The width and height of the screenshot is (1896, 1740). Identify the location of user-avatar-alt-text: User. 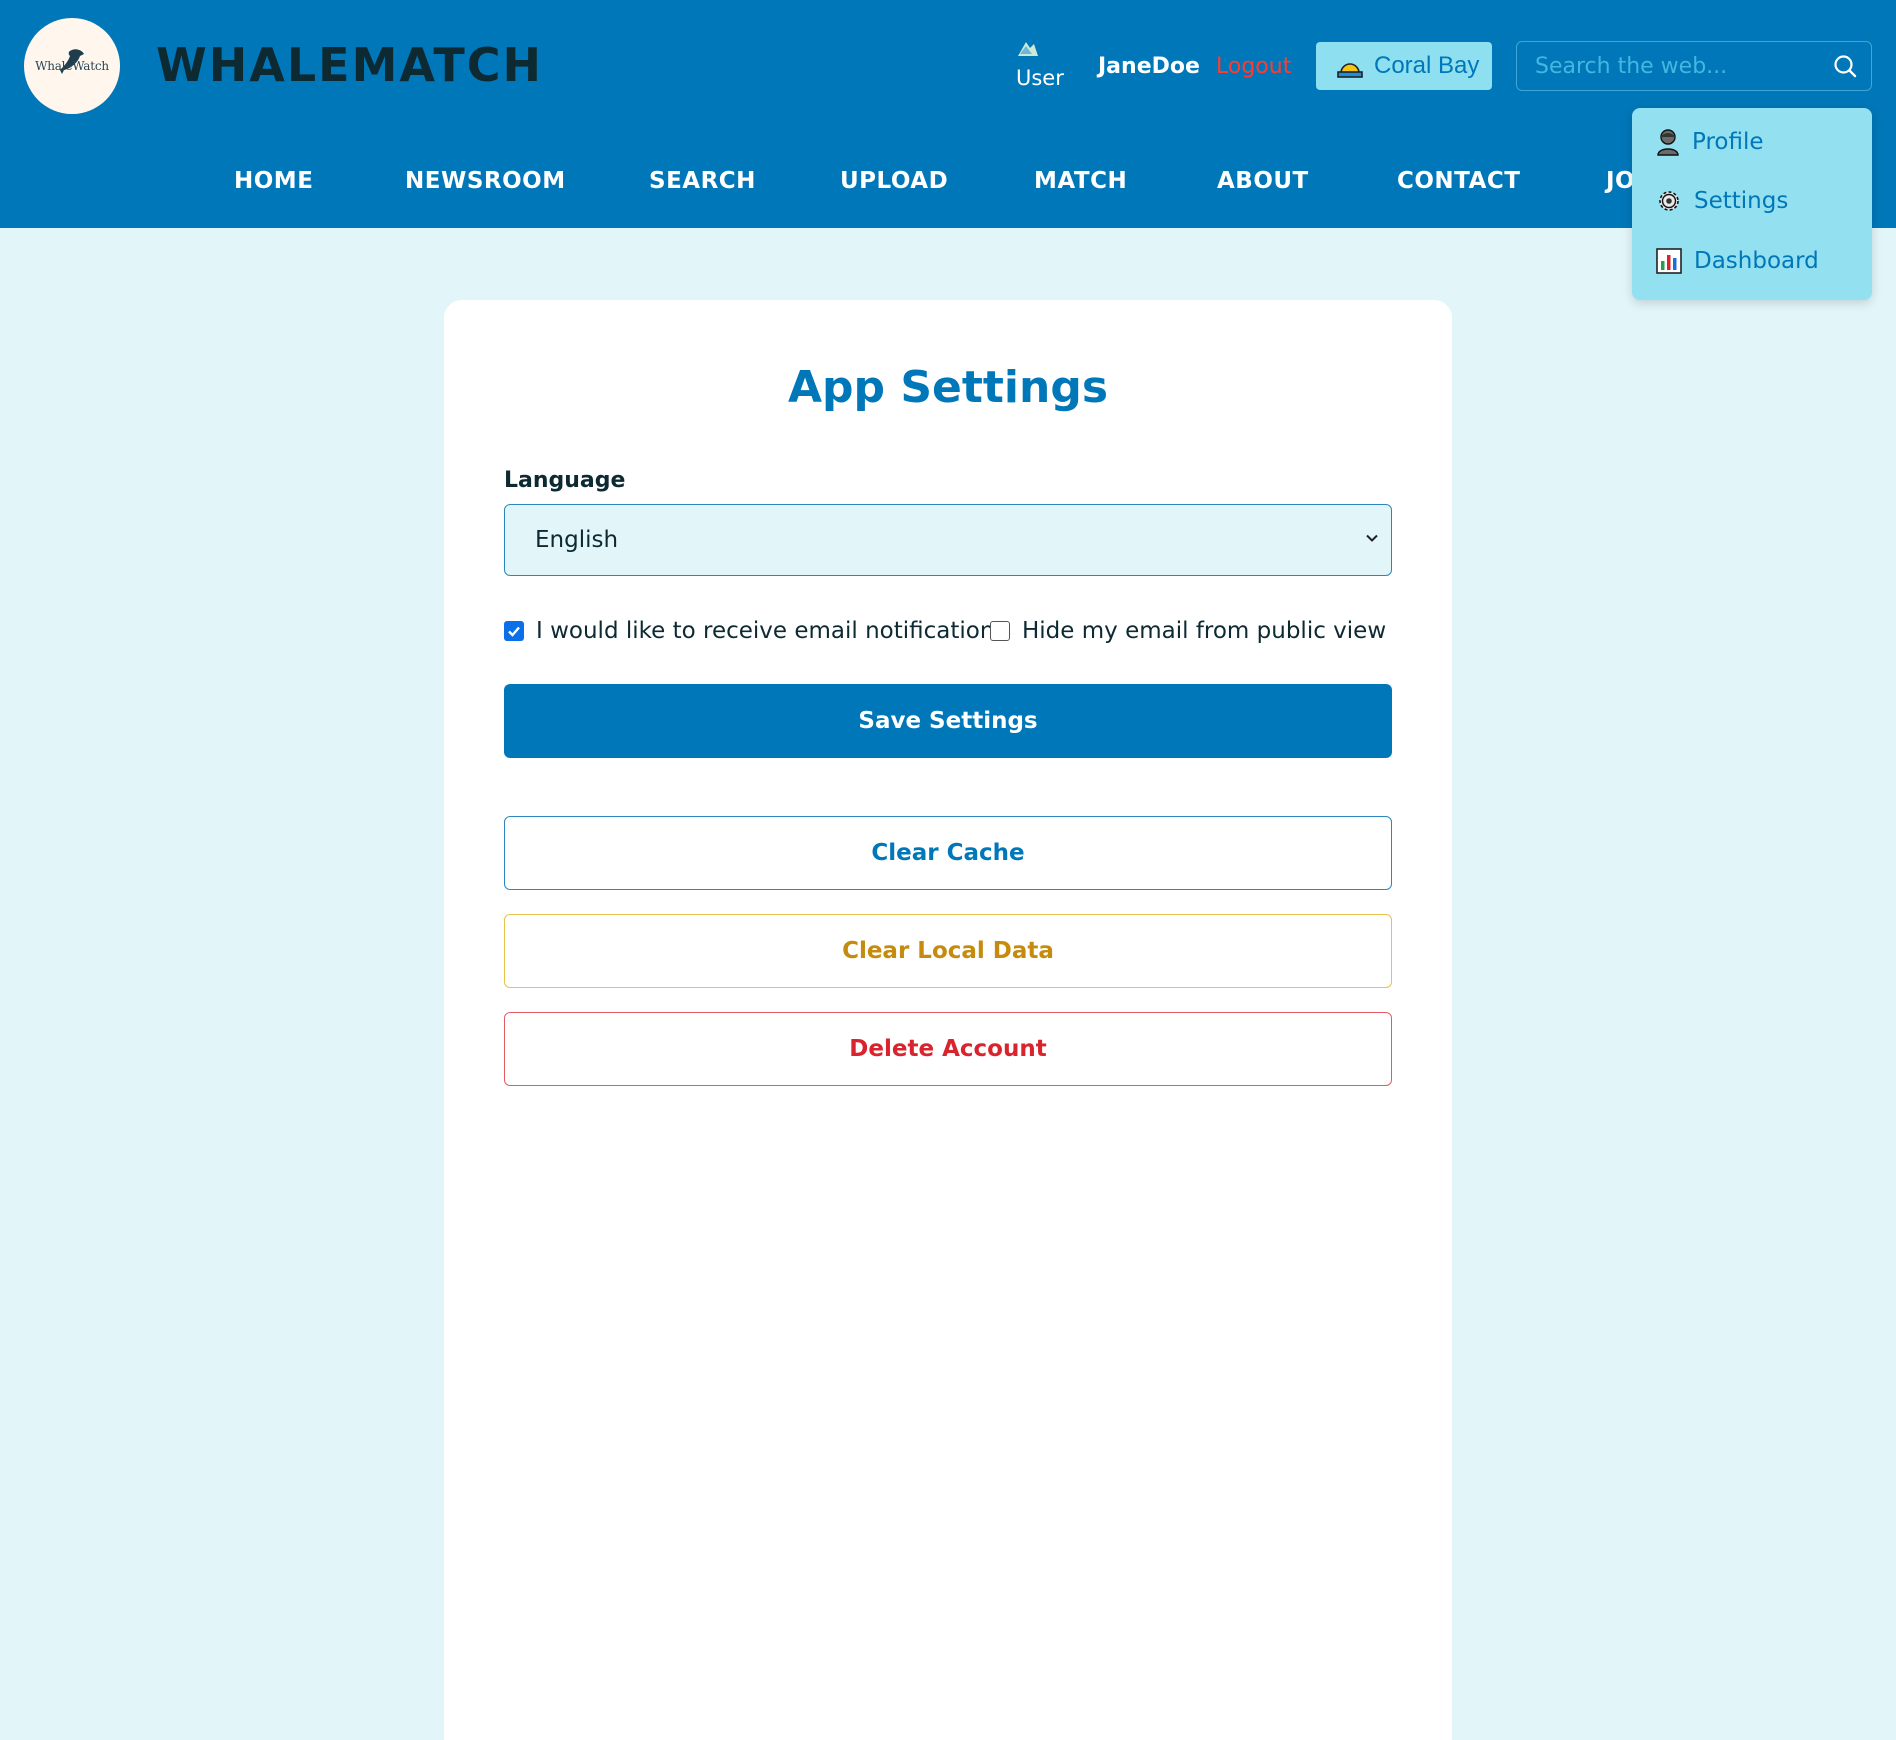
(1040, 78).